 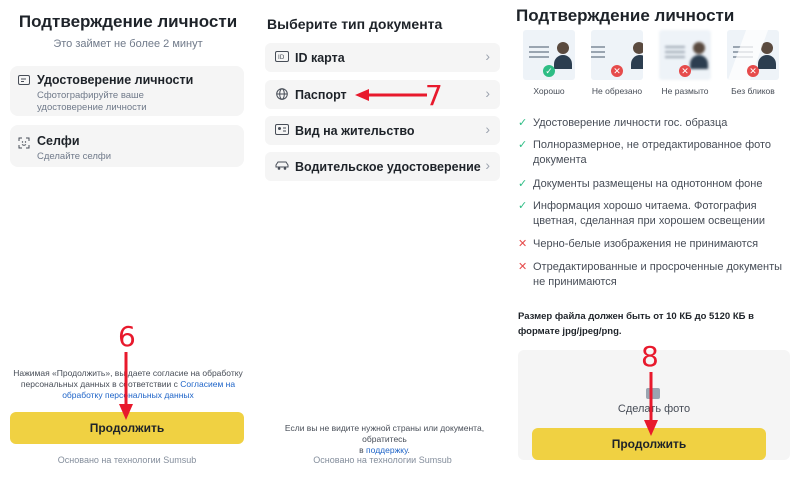 I want to click on card-title: Удостоверение личности, so click(x=115, y=80).